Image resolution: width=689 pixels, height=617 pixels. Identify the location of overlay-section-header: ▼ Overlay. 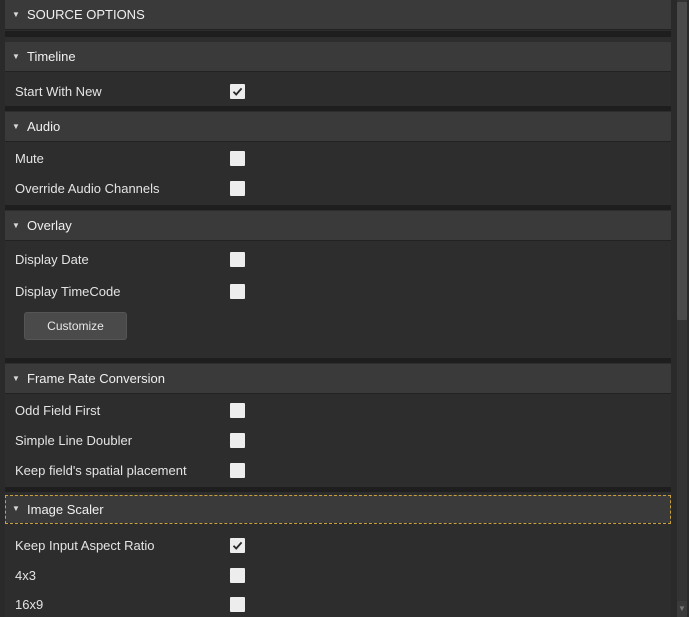
(338, 226).